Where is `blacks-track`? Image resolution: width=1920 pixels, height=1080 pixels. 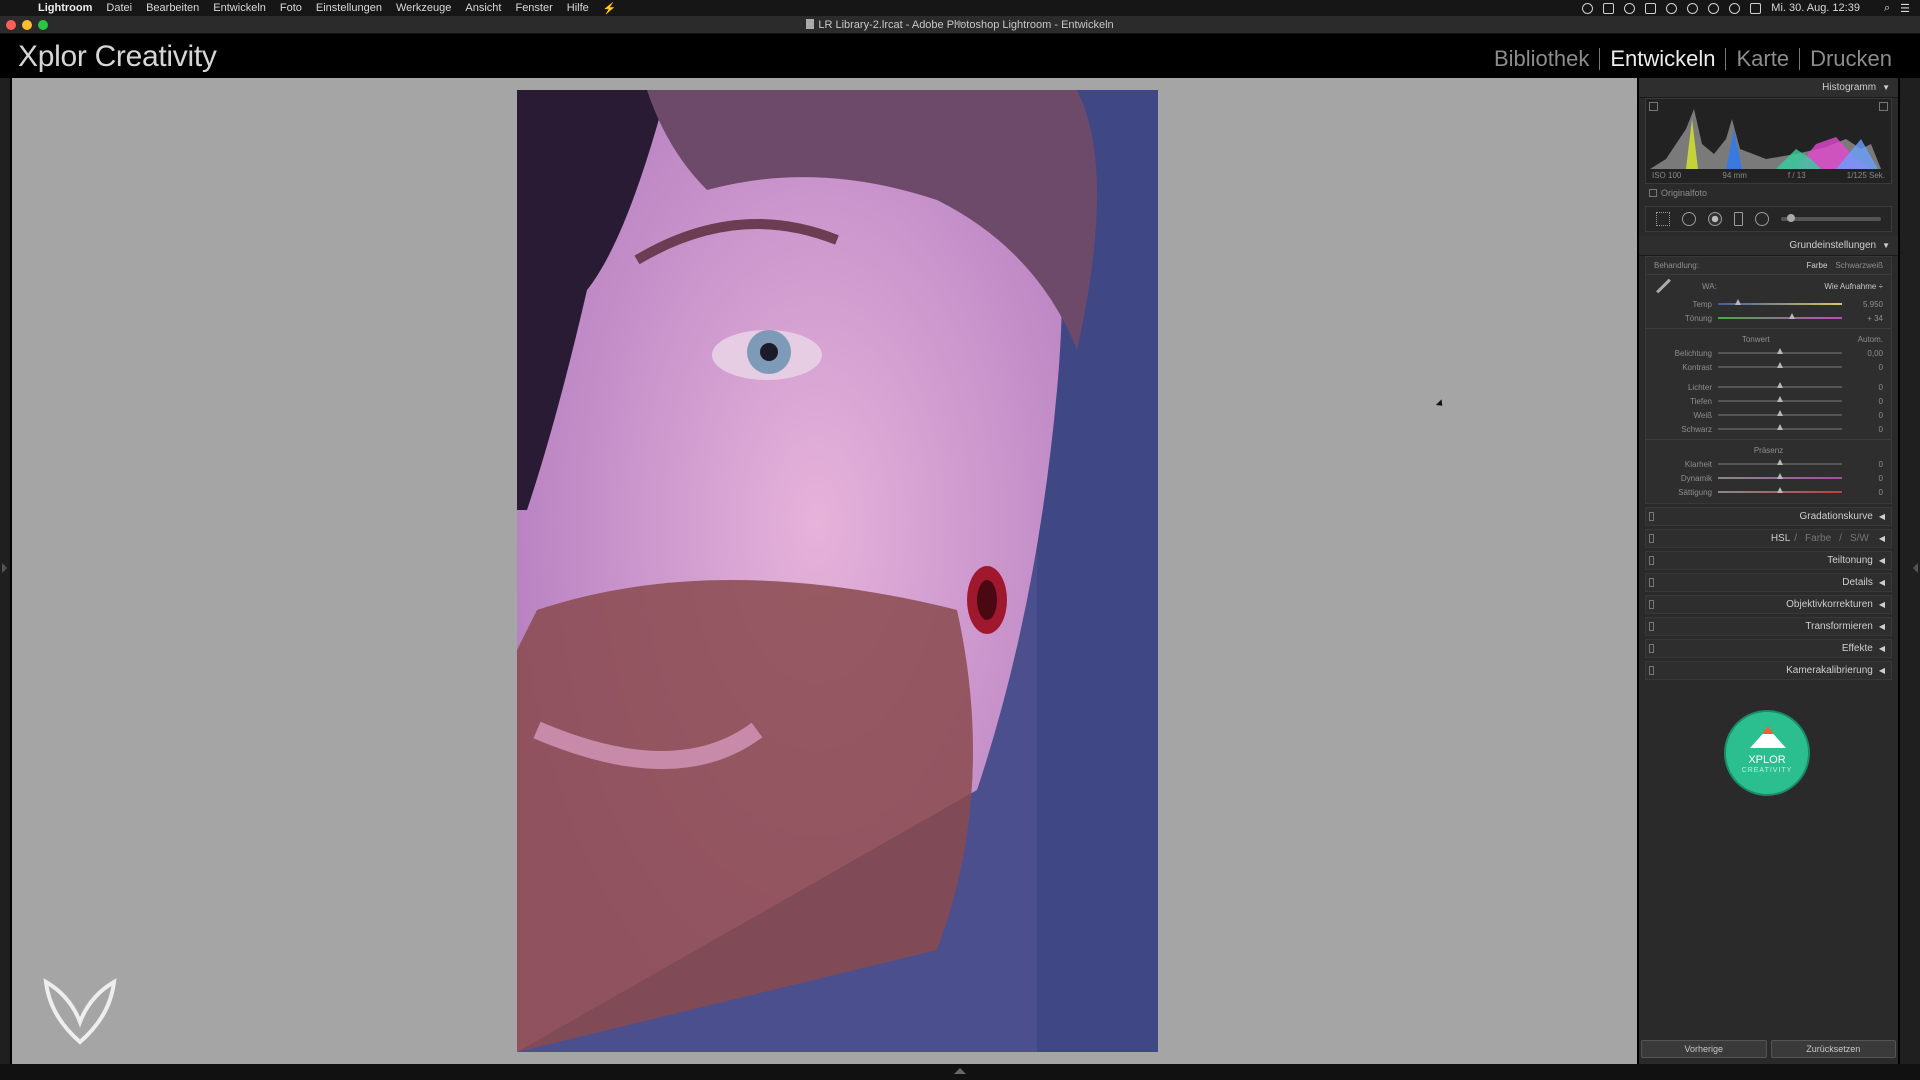 blacks-track is located at coordinates (1780, 427).